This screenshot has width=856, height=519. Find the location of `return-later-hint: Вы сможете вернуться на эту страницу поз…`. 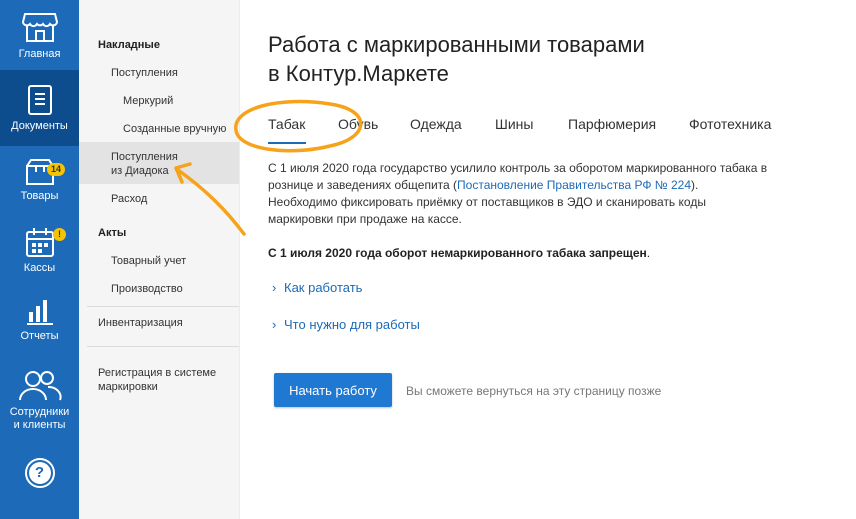

return-later-hint: Вы сможете вернуться на эту страницу поз… is located at coordinates (534, 391).